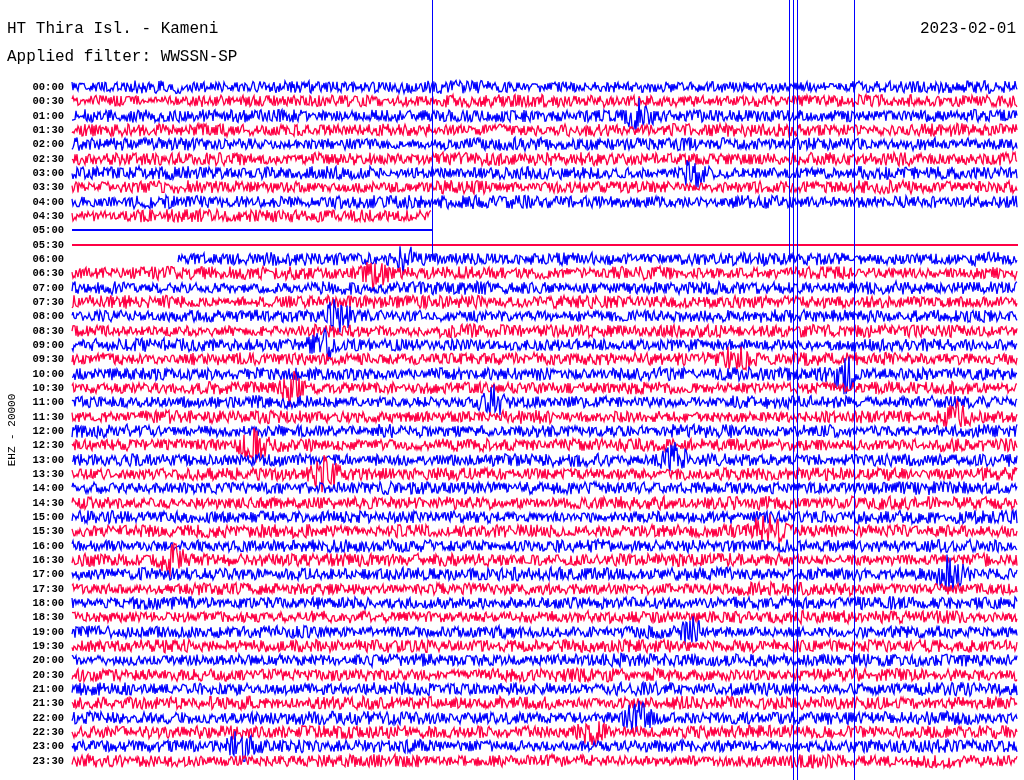 The height and width of the screenshot is (780, 1024). What do you see at coordinates (47, 531) in the screenshot?
I see `time-label: 15:30` at bounding box center [47, 531].